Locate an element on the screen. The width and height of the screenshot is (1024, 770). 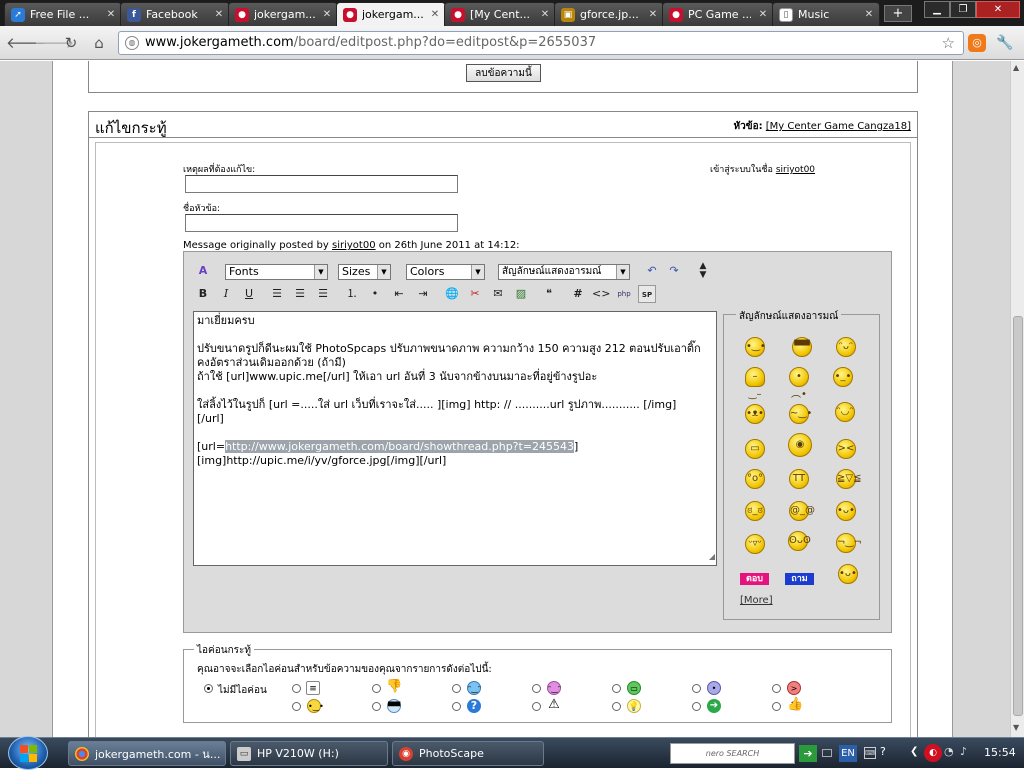
indent-icon: ⇥ is located at coordinates (423, 294).